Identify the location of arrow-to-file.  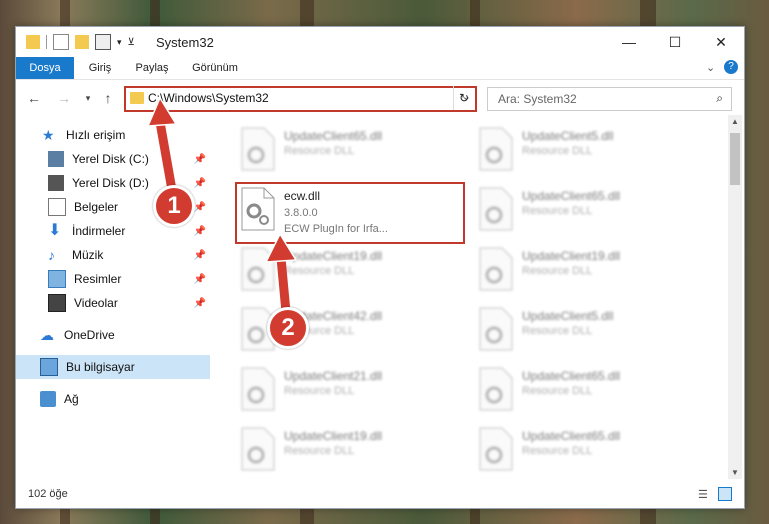
(283, 285).